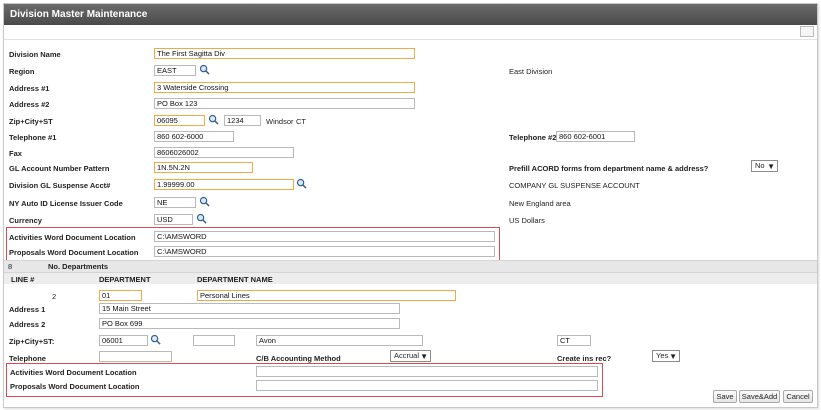 This screenshot has width=821, height=410. What do you see at coordinates (427, 371) in the screenshot?
I see `dept-activities-doc-input` at bounding box center [427, 371].